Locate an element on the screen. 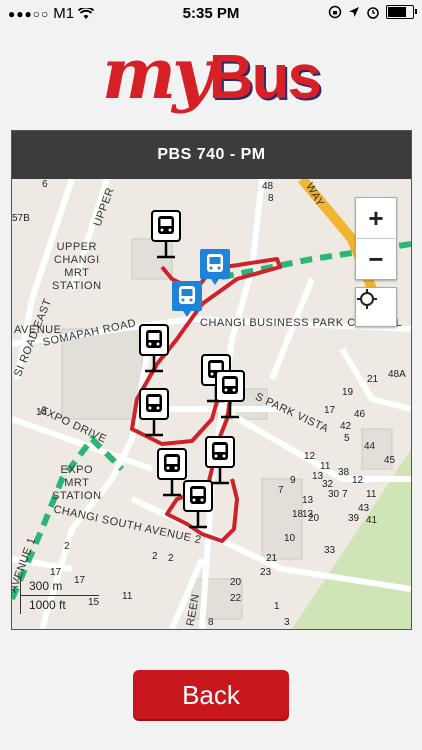  logo-my: my is located at coordinates (157, 73).